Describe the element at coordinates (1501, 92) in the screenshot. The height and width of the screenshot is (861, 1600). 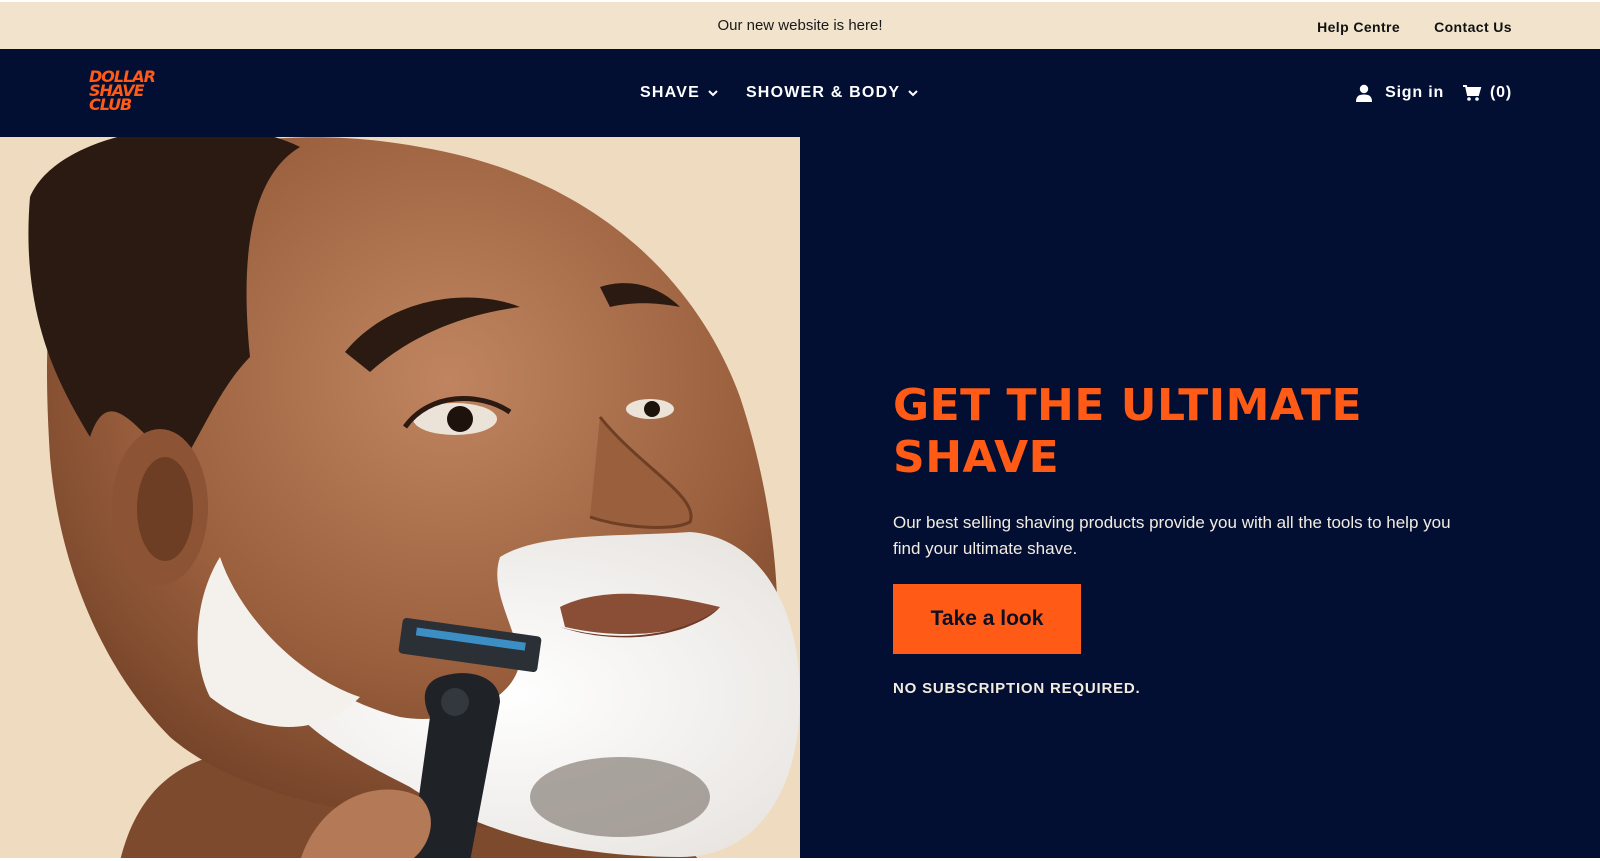
I see `cart-count: (0)` at that location.